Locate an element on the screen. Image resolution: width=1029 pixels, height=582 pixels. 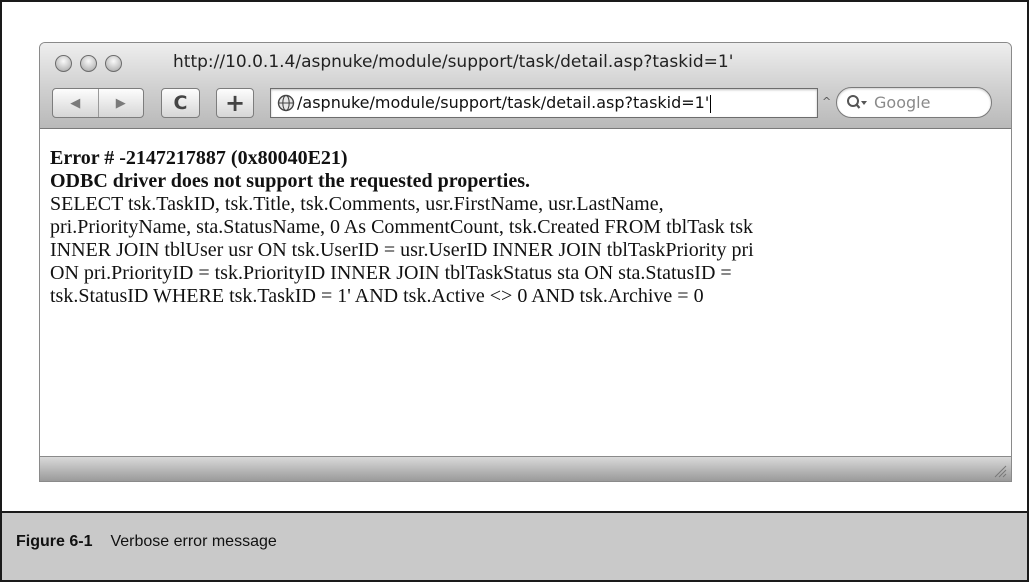
figure-caption: Figure 6-1 Verbose error message is located at coordinates (514, 545).